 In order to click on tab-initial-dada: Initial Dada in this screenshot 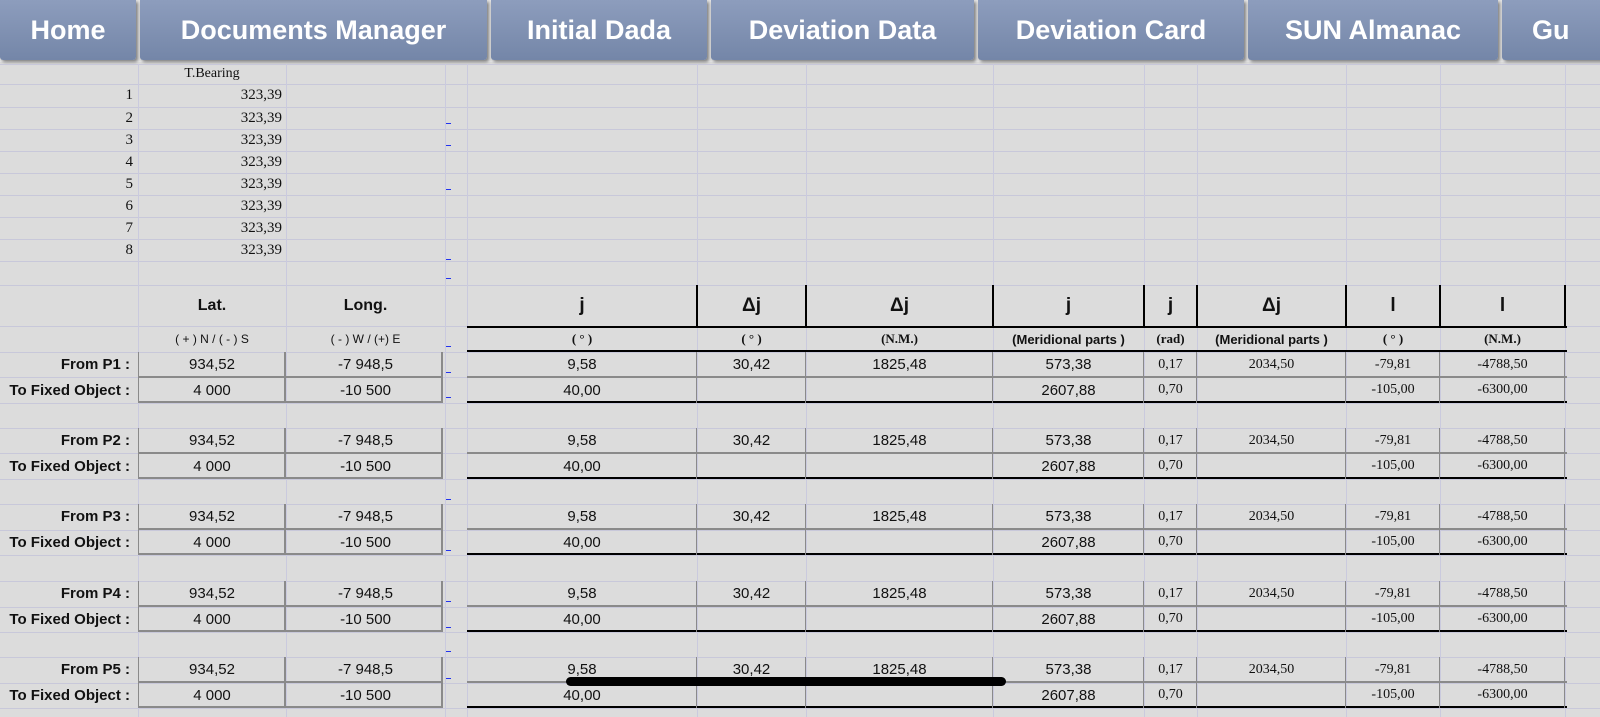, I will do `click(599, 30)`.